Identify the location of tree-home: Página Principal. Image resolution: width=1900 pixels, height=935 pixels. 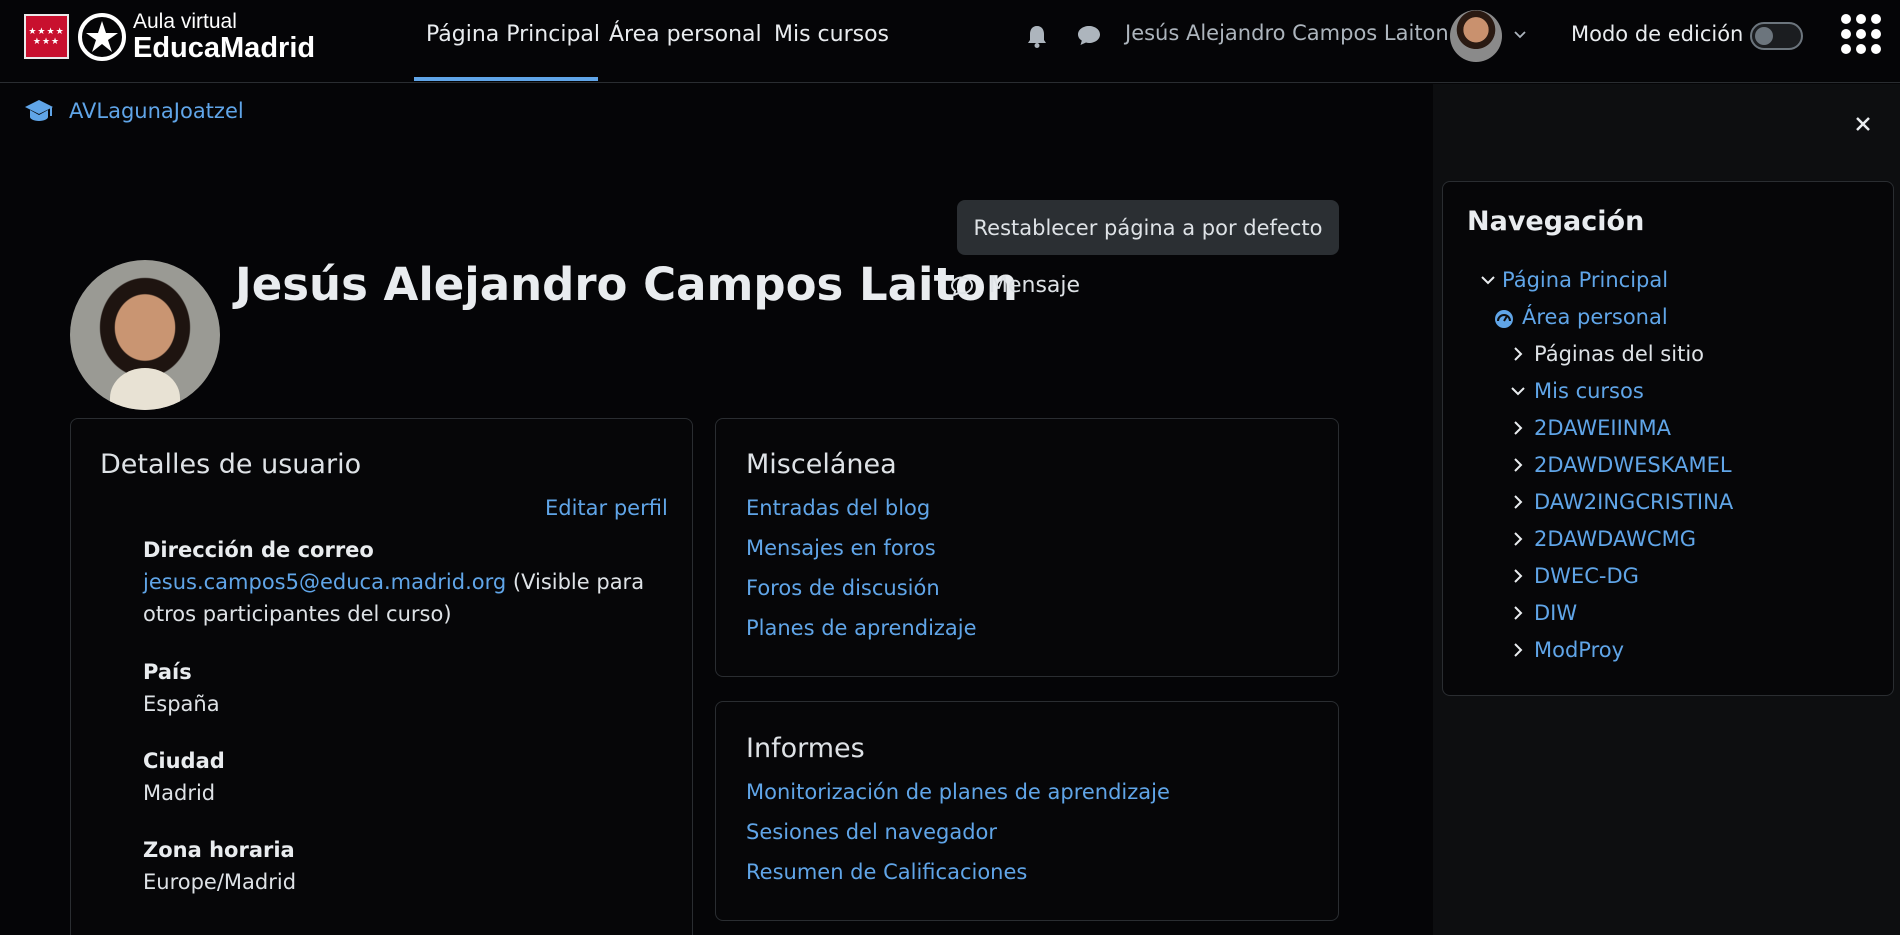
(1585, 280).